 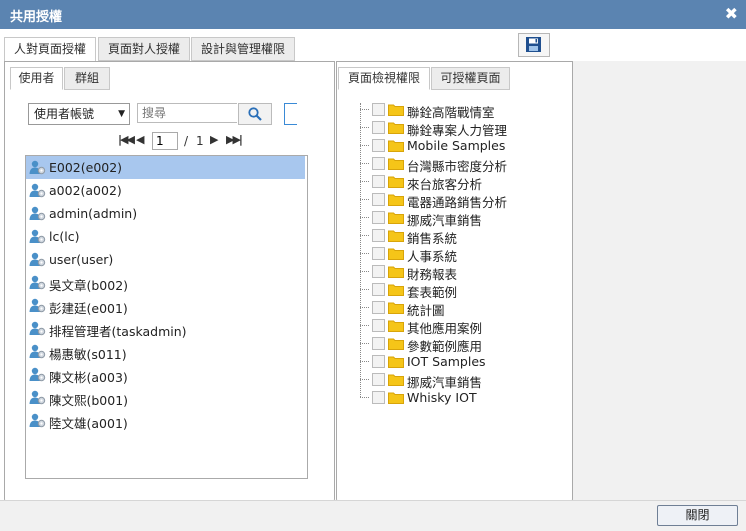 I want to click on close-icon: ✖, so click(x=731, y=13).